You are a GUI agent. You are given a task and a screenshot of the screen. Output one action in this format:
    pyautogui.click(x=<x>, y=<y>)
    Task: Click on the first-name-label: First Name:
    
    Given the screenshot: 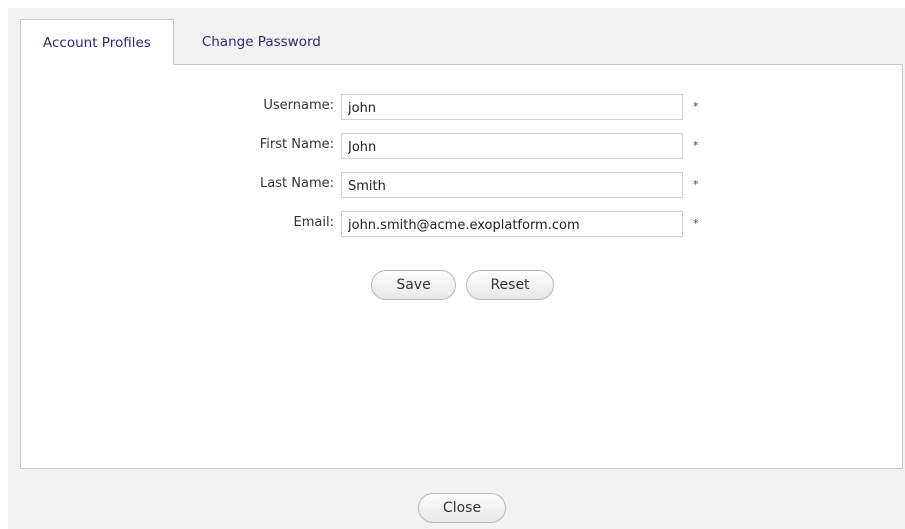 What is the action you would take?
    pyautogui.click(x=296, y=144)
    